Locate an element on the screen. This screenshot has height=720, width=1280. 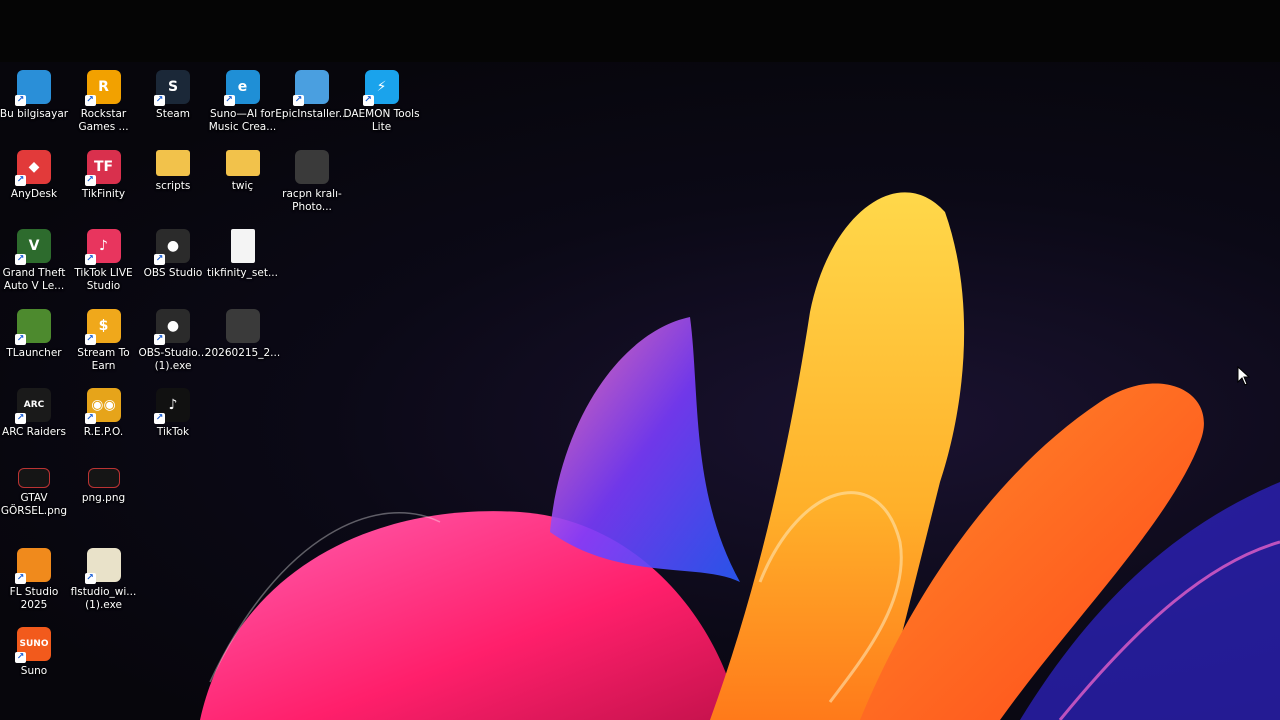
desktop-icon-label: scripts is located at coordinates (173, 185).